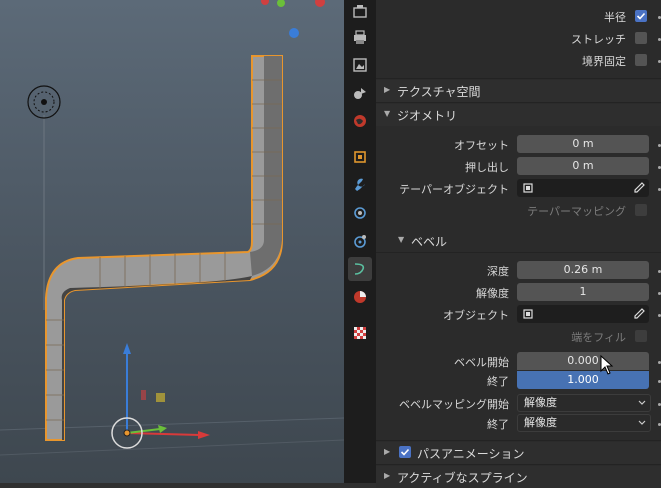 The image size is (661, 488). I want to click on properties-tab-bar, so click(360, 241).